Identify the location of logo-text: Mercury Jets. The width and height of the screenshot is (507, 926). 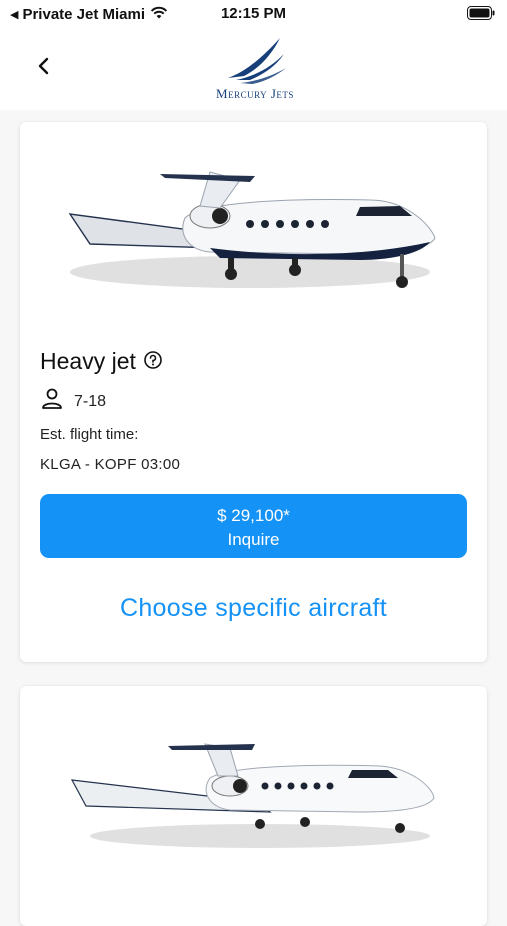
(255, 93).